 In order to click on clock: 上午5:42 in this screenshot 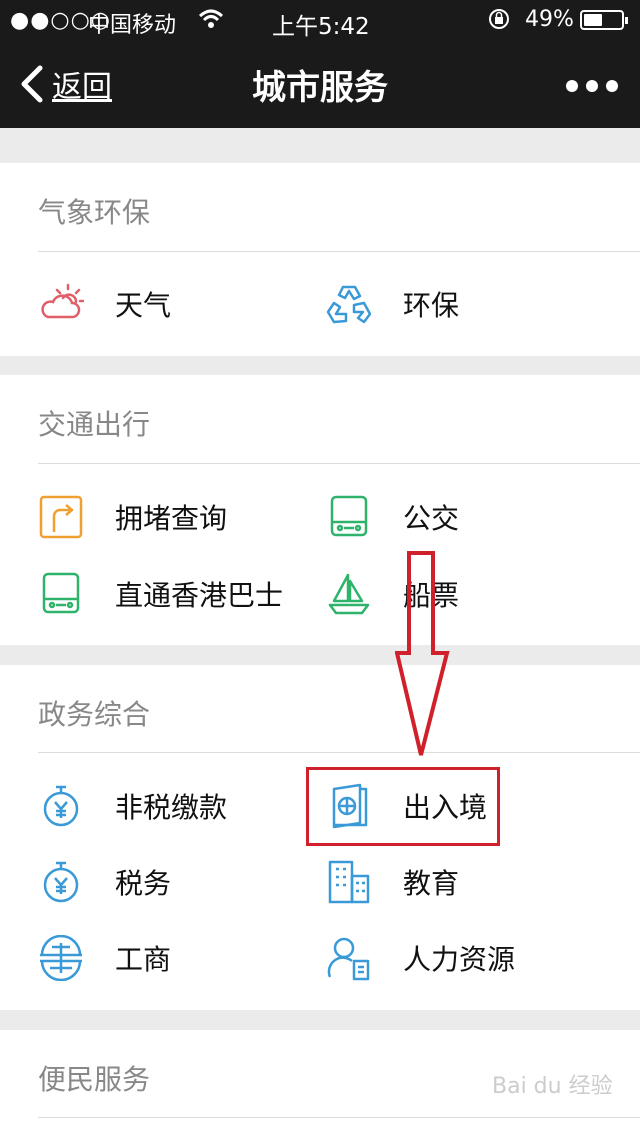, I will do `click(321, 27)`.